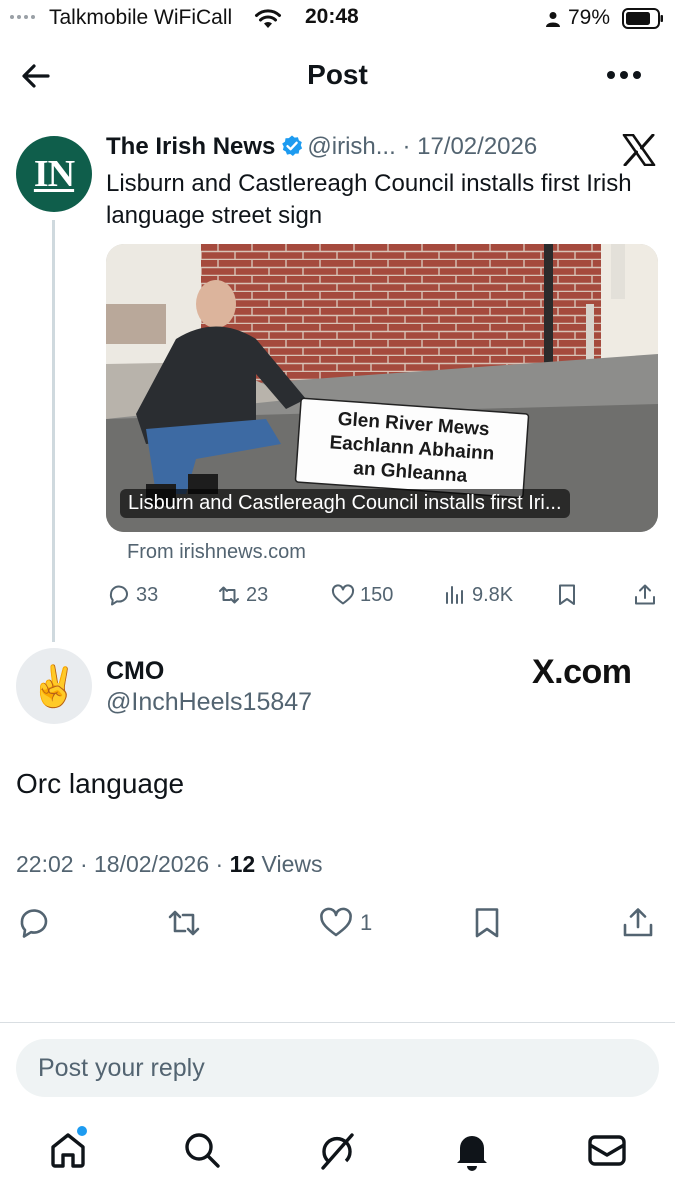  Describe the element at coordinates (68, 1149) in the screenshot. I see `tab-home` at that location.